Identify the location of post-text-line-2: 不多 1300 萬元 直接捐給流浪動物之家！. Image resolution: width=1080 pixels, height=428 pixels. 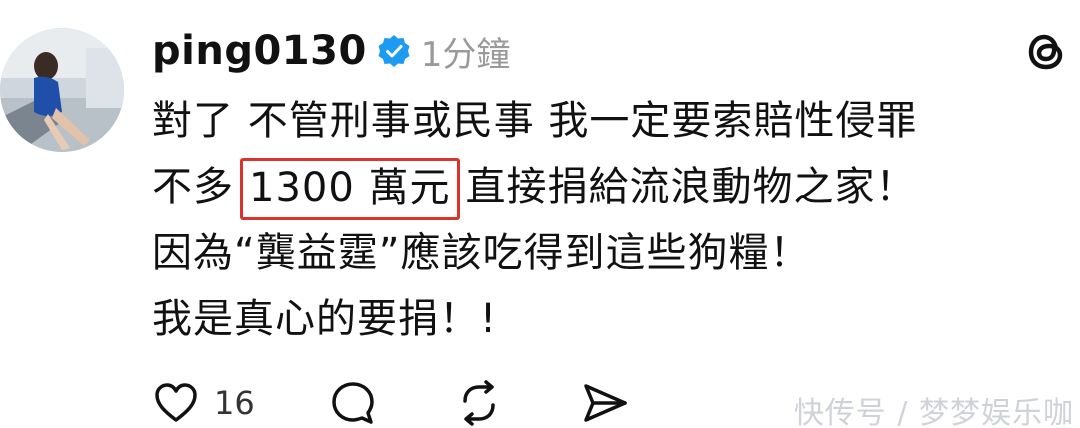
(602, 187).